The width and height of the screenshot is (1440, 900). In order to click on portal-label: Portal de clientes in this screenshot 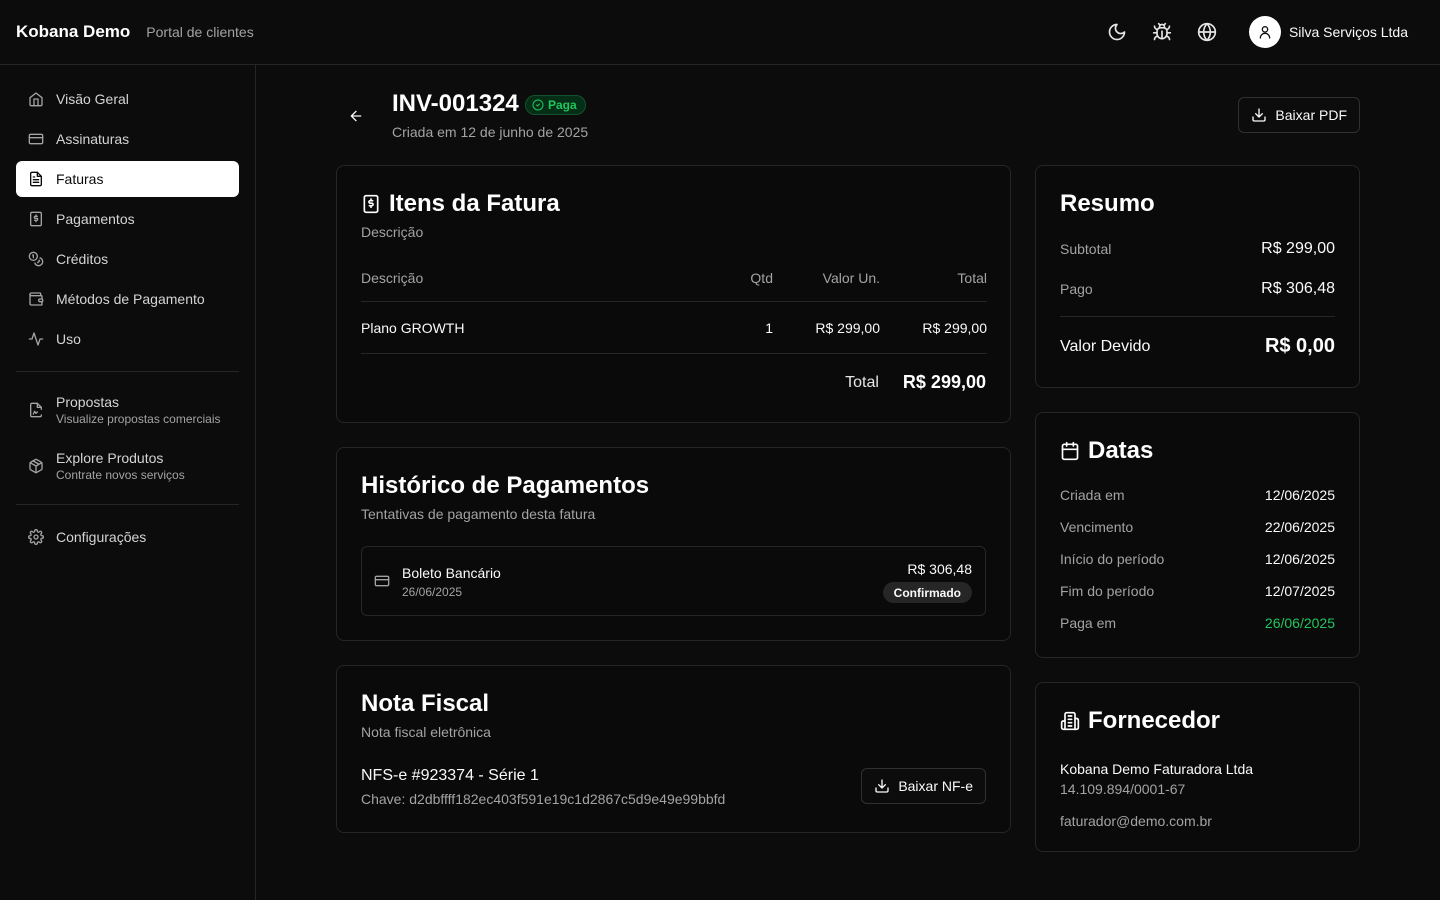, I will do `click(200, 32)`.